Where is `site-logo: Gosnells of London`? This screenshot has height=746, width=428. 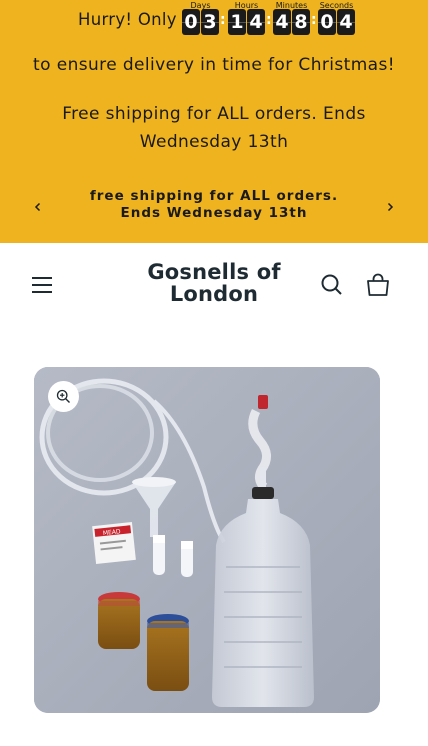
site-logo: Gosnells of London is located at coordinates (214, 283).